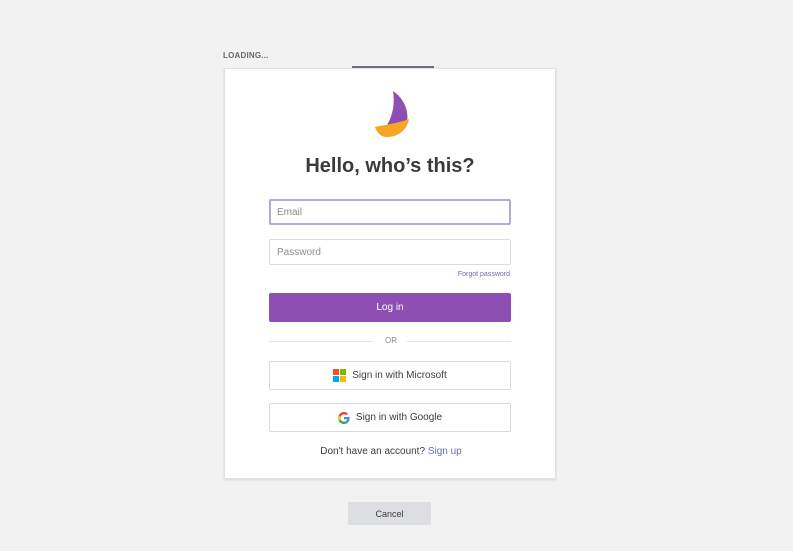 The image size is (793, 551). I want to click on login-button: Log in, so click(390, 307).